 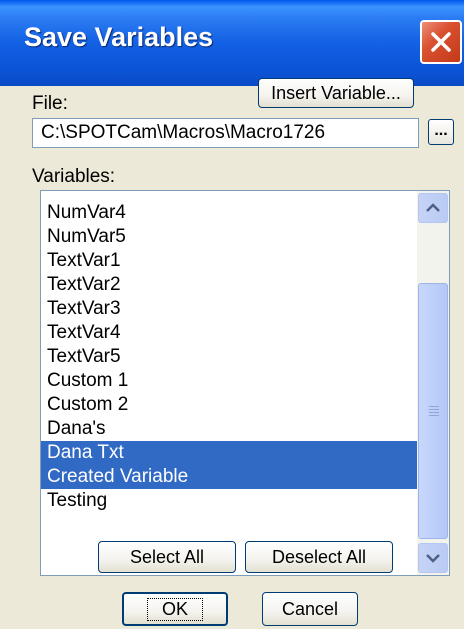 I want to click on variable-list-item: Custom 2, so click(x=230, y=405).